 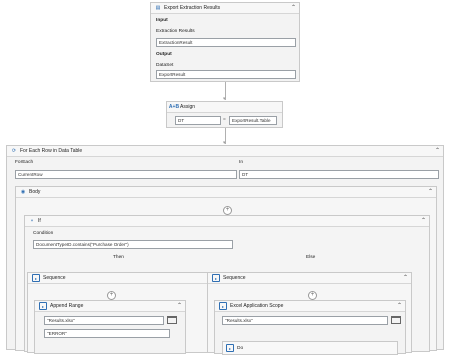 I want to click on body-title: Body, so click(x=35, y=192).